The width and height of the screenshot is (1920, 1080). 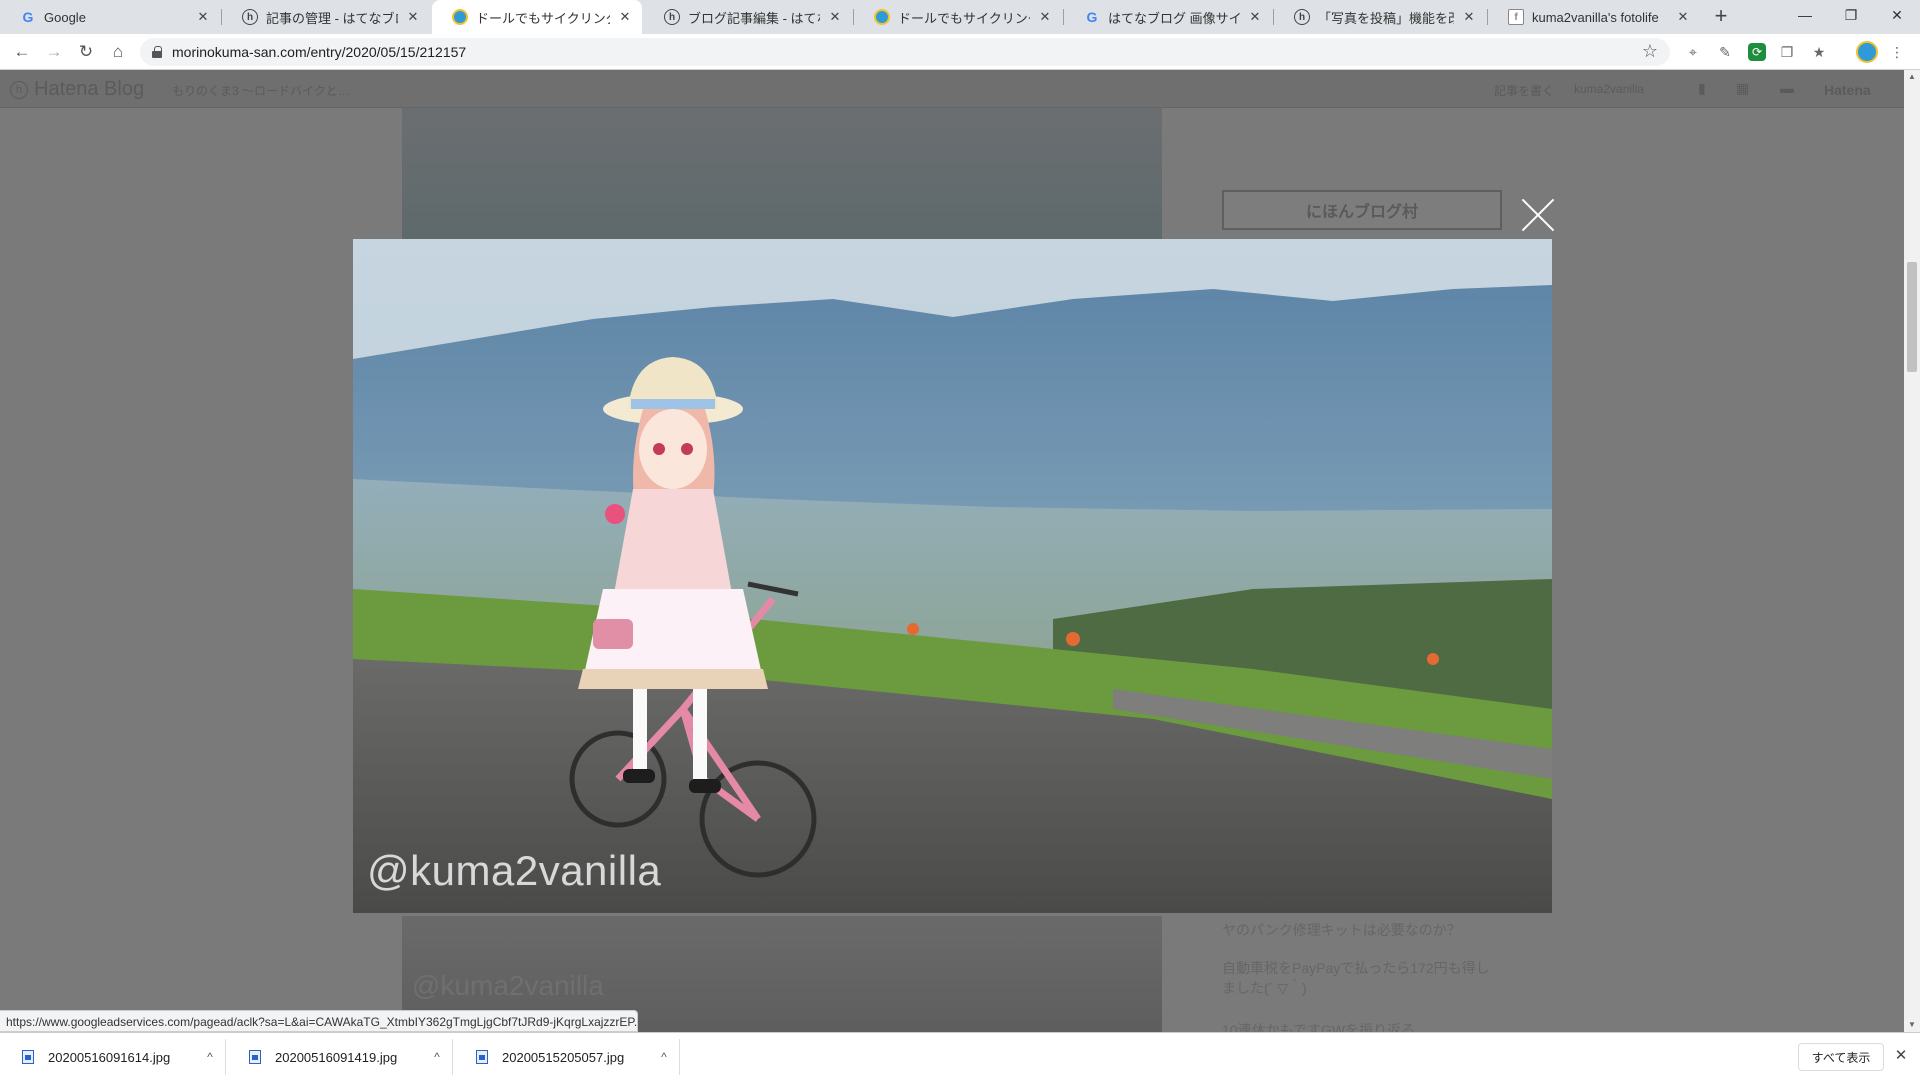 What do you see at coordinates (673, 544) in the screenshot?
I see `doll-jacket` at bounding box center [673, 544].